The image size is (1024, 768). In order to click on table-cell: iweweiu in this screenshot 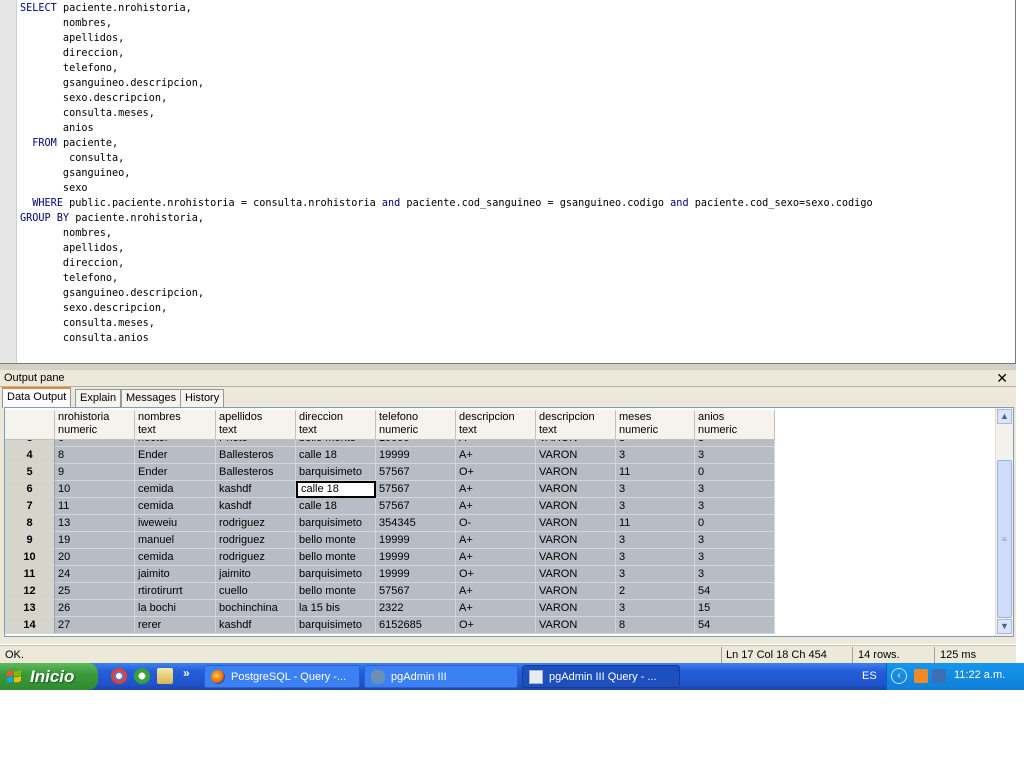, I will do `click(175, 523)`.